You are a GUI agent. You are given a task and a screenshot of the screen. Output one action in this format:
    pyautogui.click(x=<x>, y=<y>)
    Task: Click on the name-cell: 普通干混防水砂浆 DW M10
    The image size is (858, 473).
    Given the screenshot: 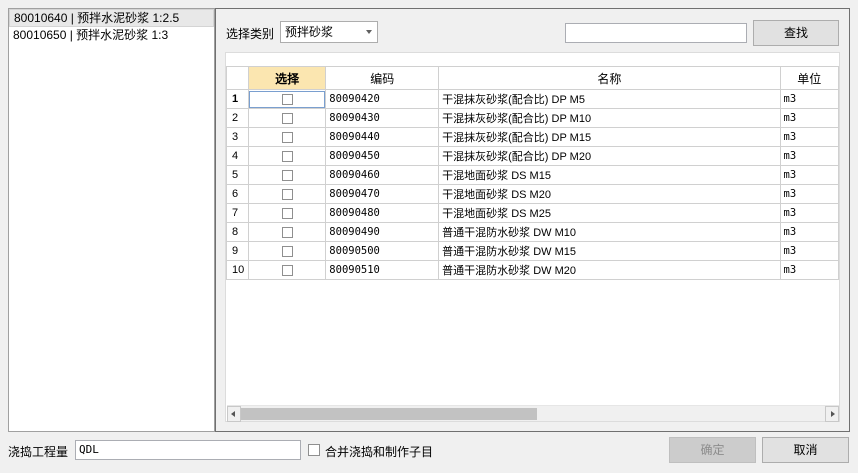 What is the action you would take?
    pyautogui.click(x=609, y=232)
    